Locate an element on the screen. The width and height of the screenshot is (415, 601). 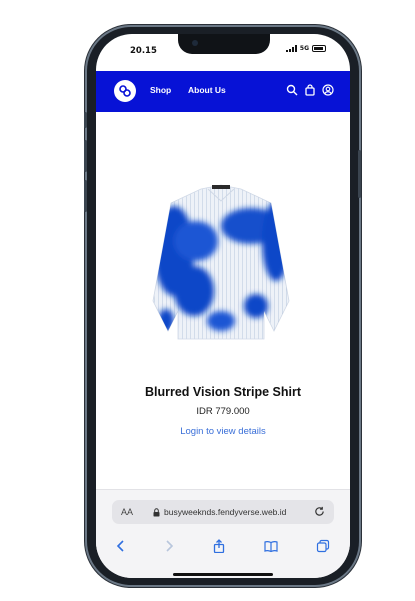
status-time: 20.15 is located at coordinates (143, 51).